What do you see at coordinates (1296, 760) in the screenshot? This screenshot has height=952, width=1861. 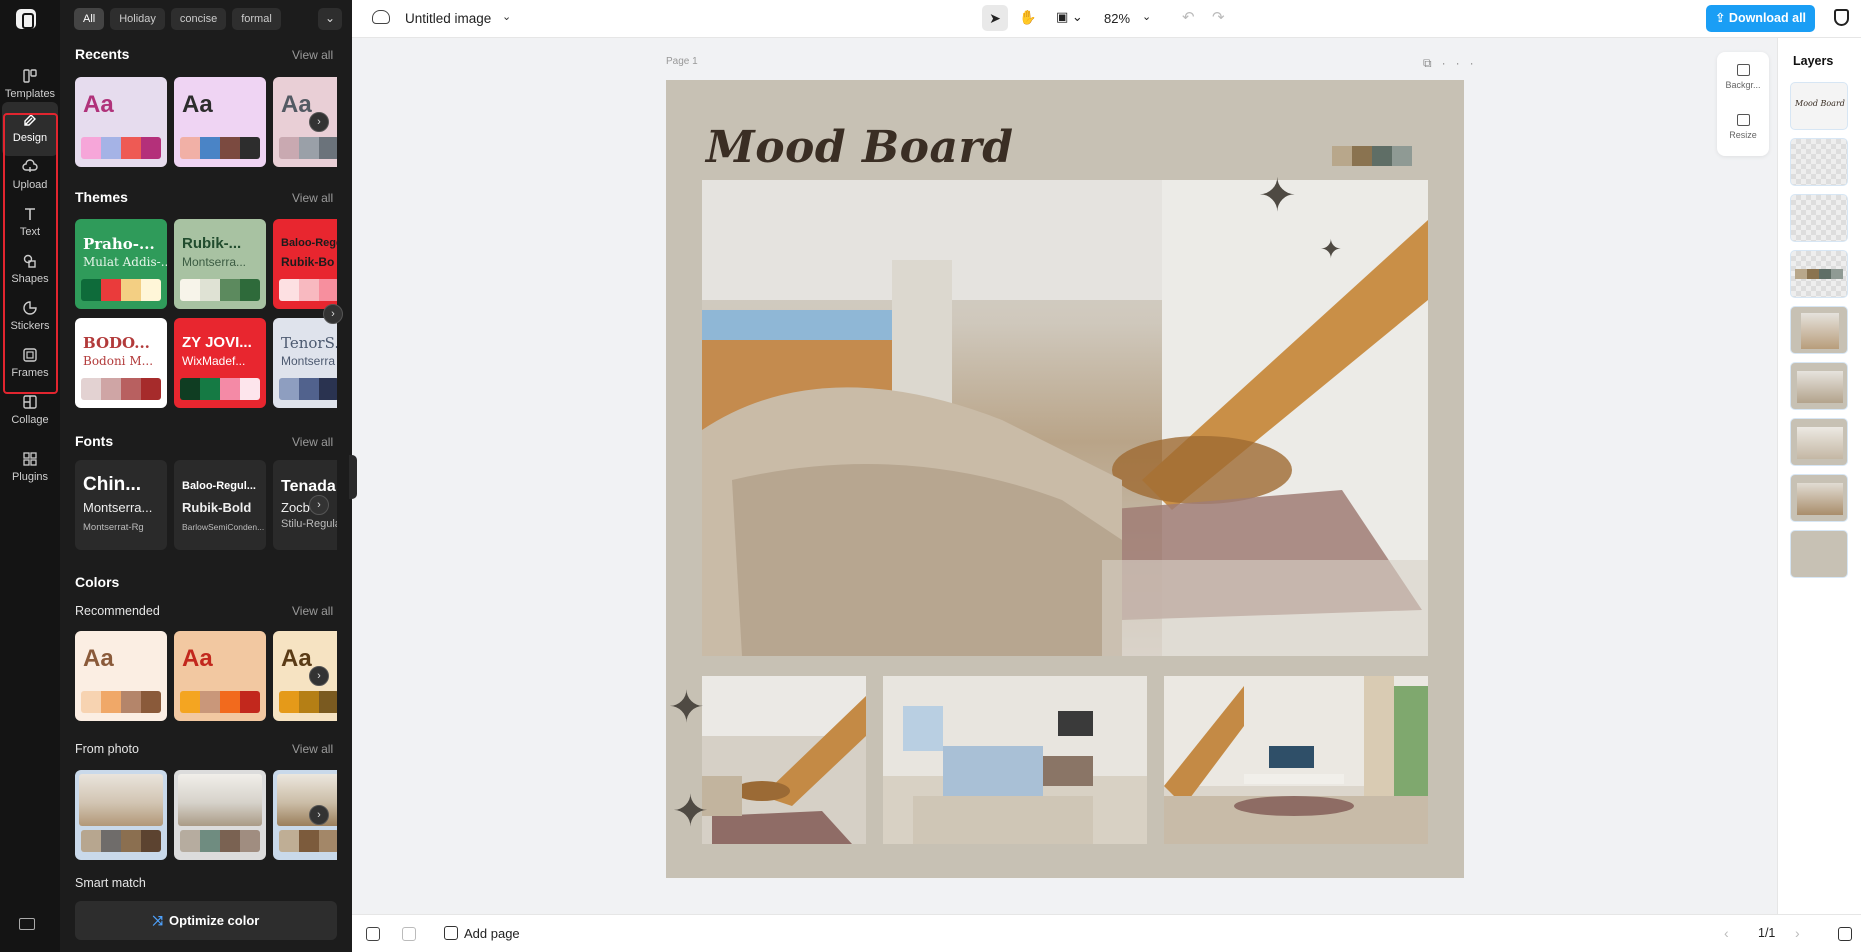 I see `tv-room-photo` at bounding box center [1296, 760].